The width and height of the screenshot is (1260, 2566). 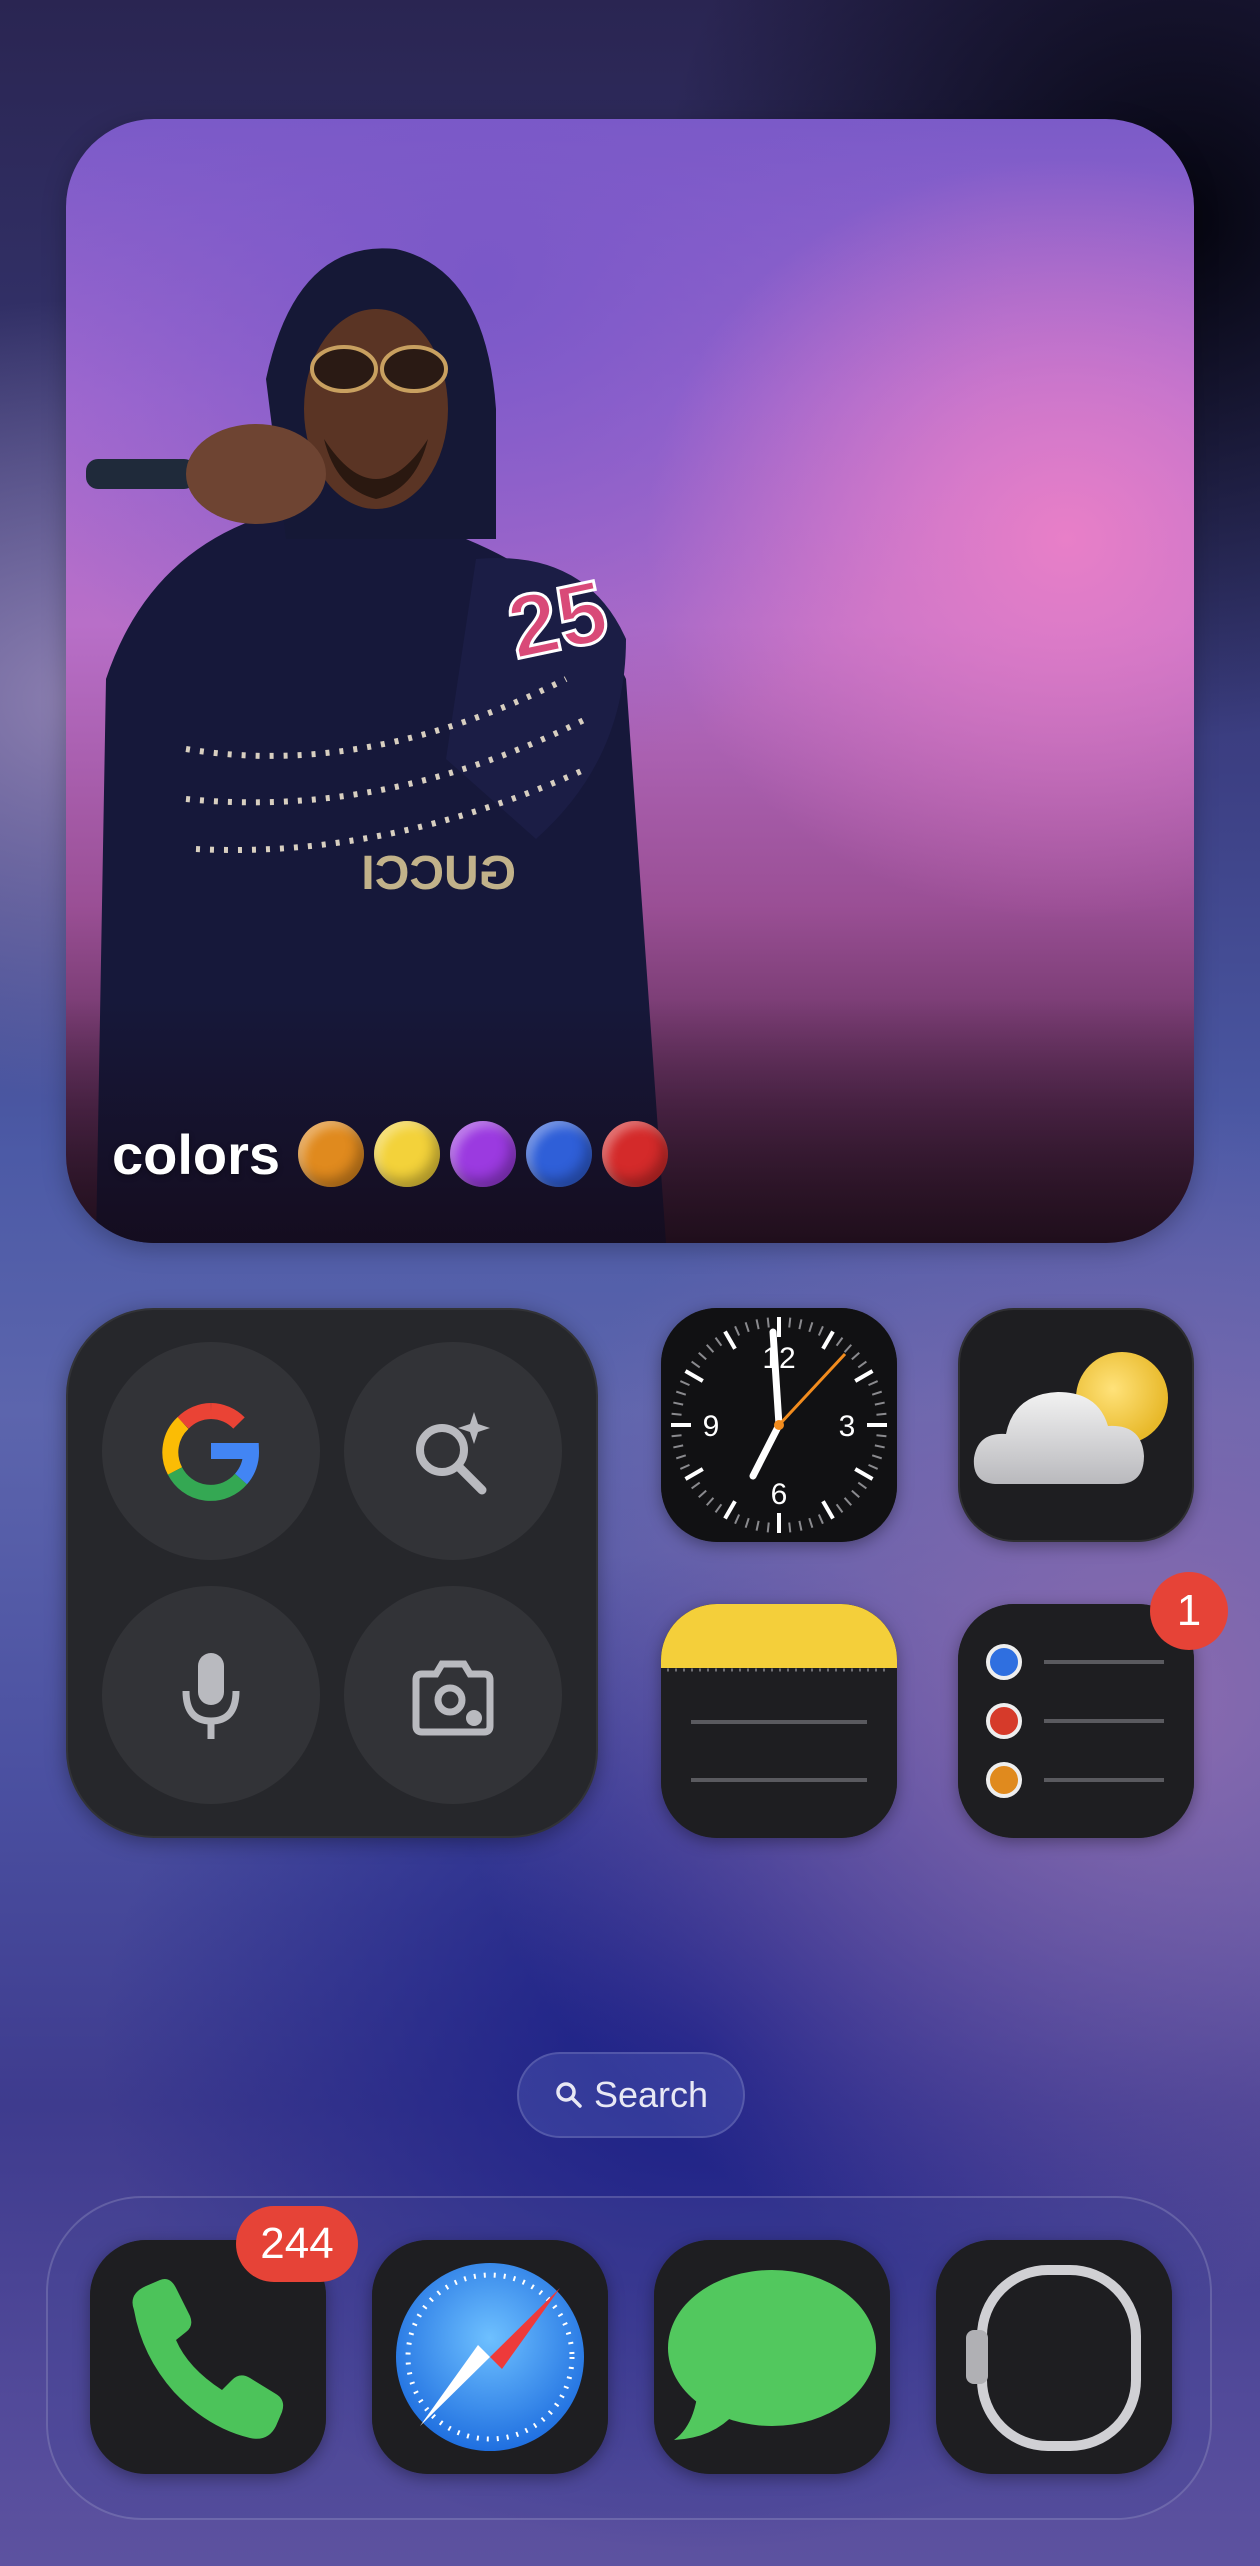 I want to click on lens-search-button, so click(x=453, y=1695).